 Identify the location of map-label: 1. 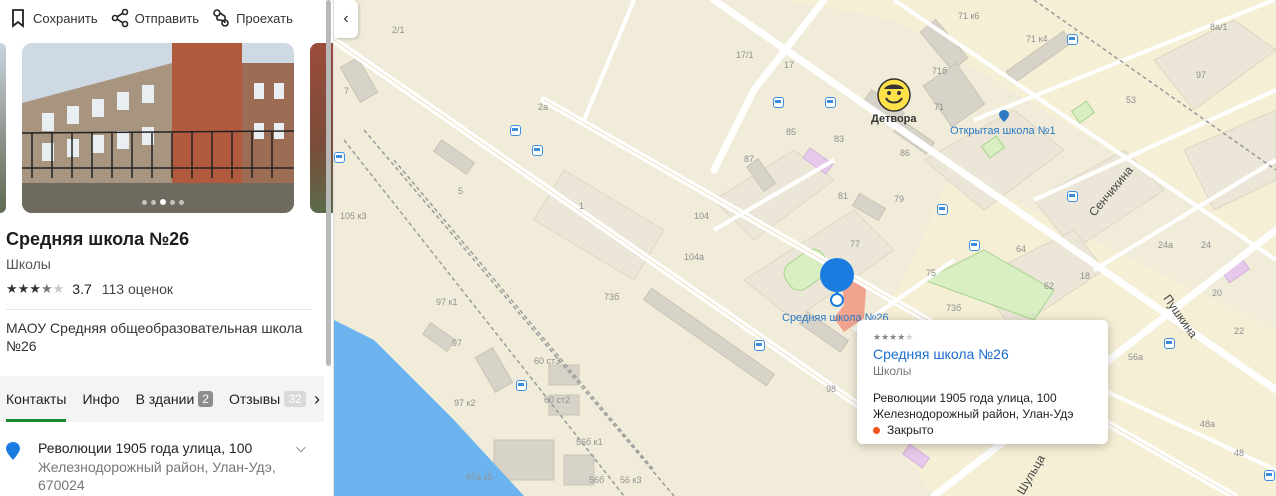
(582, 206).